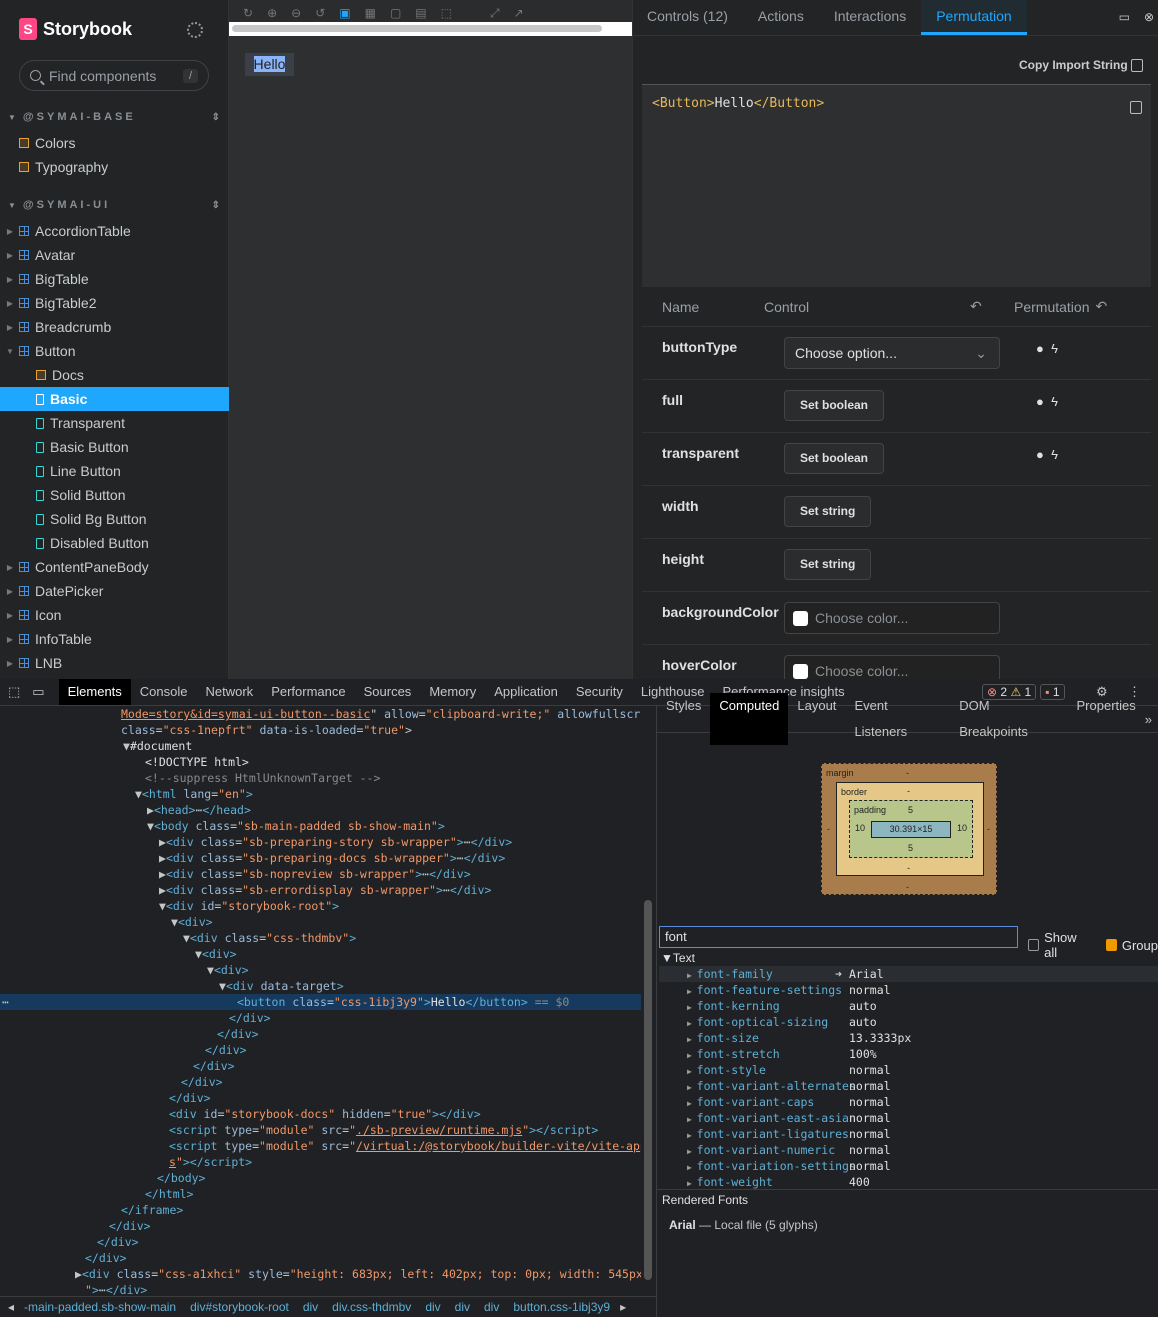 This screenshot has width=1158, height=1317. What do you see at coordinates (908, 1118) in the screenshot?
I see `computed-property: ▶ font-variant-east-asian normal` at bounding box center [908, 1118].